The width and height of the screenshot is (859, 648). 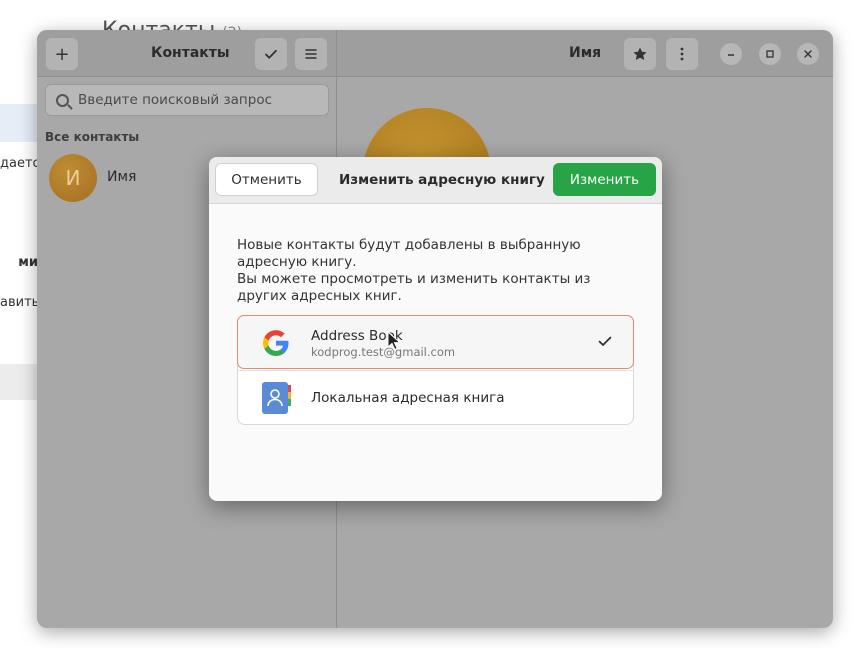 What do you see at coordinates (193, 100) in the screenshot?
I see `search-input` at bounding box center [193, 100].